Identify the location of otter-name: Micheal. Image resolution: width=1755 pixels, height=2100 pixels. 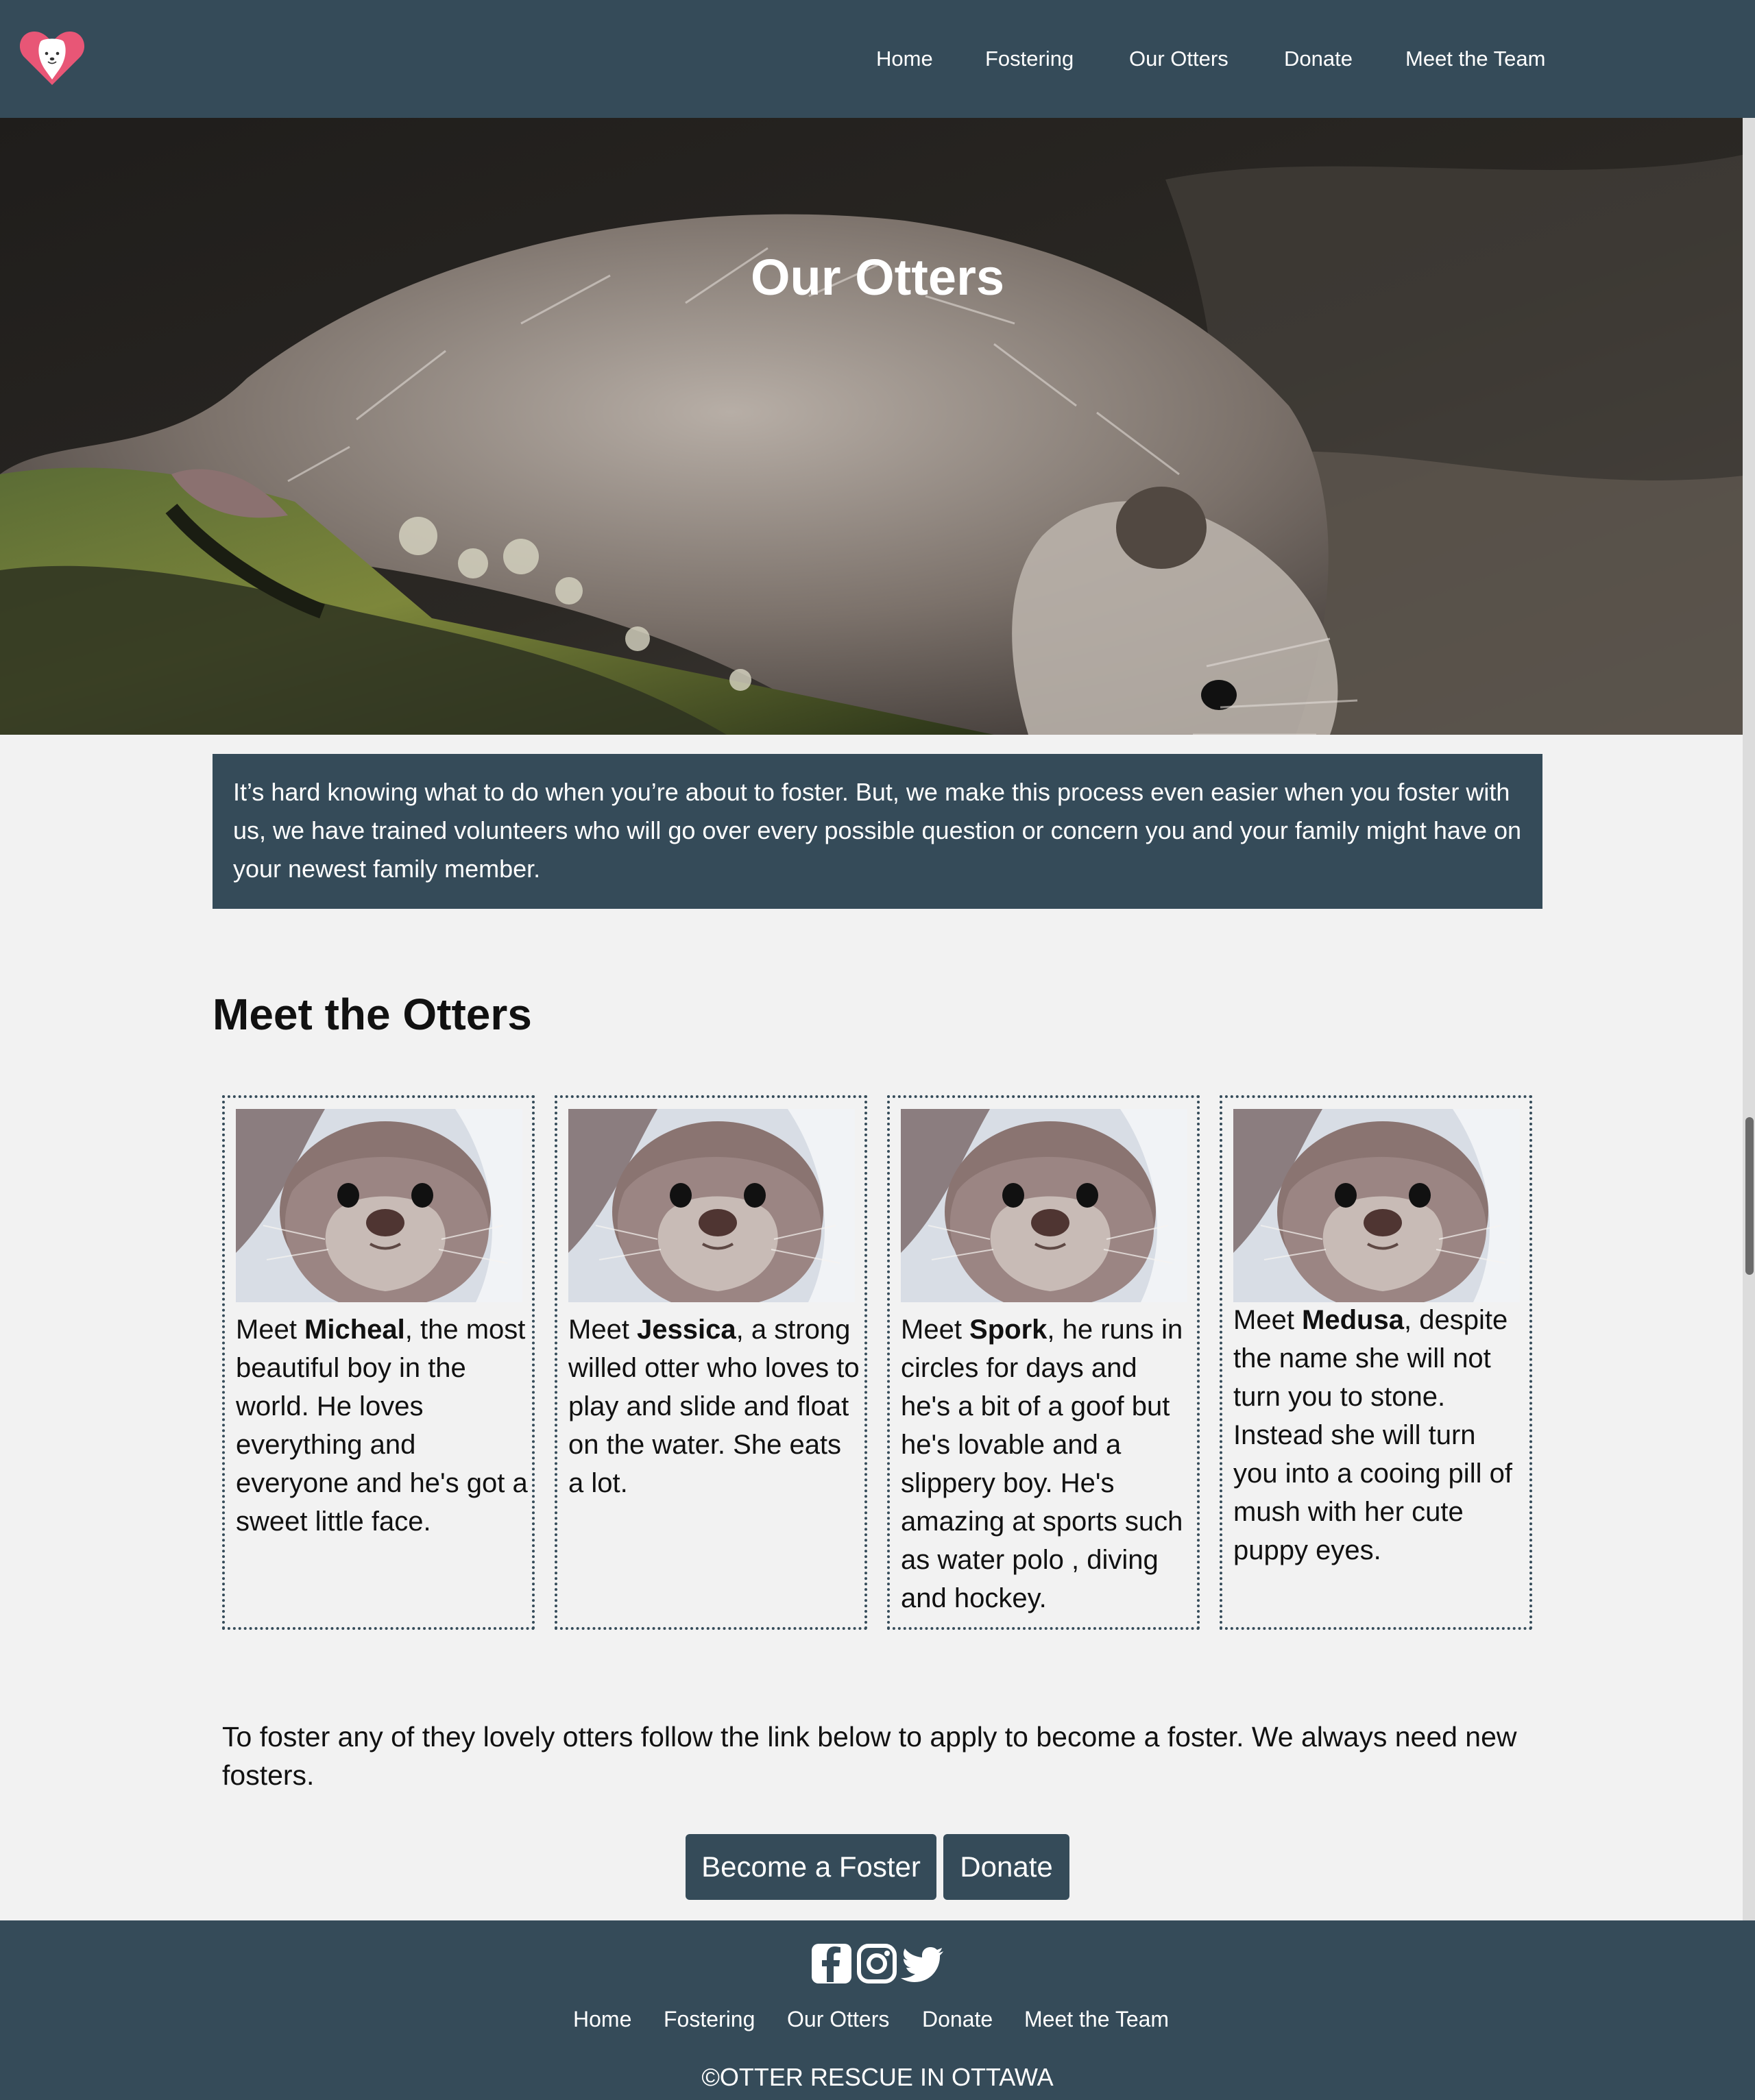
(355, 1330).